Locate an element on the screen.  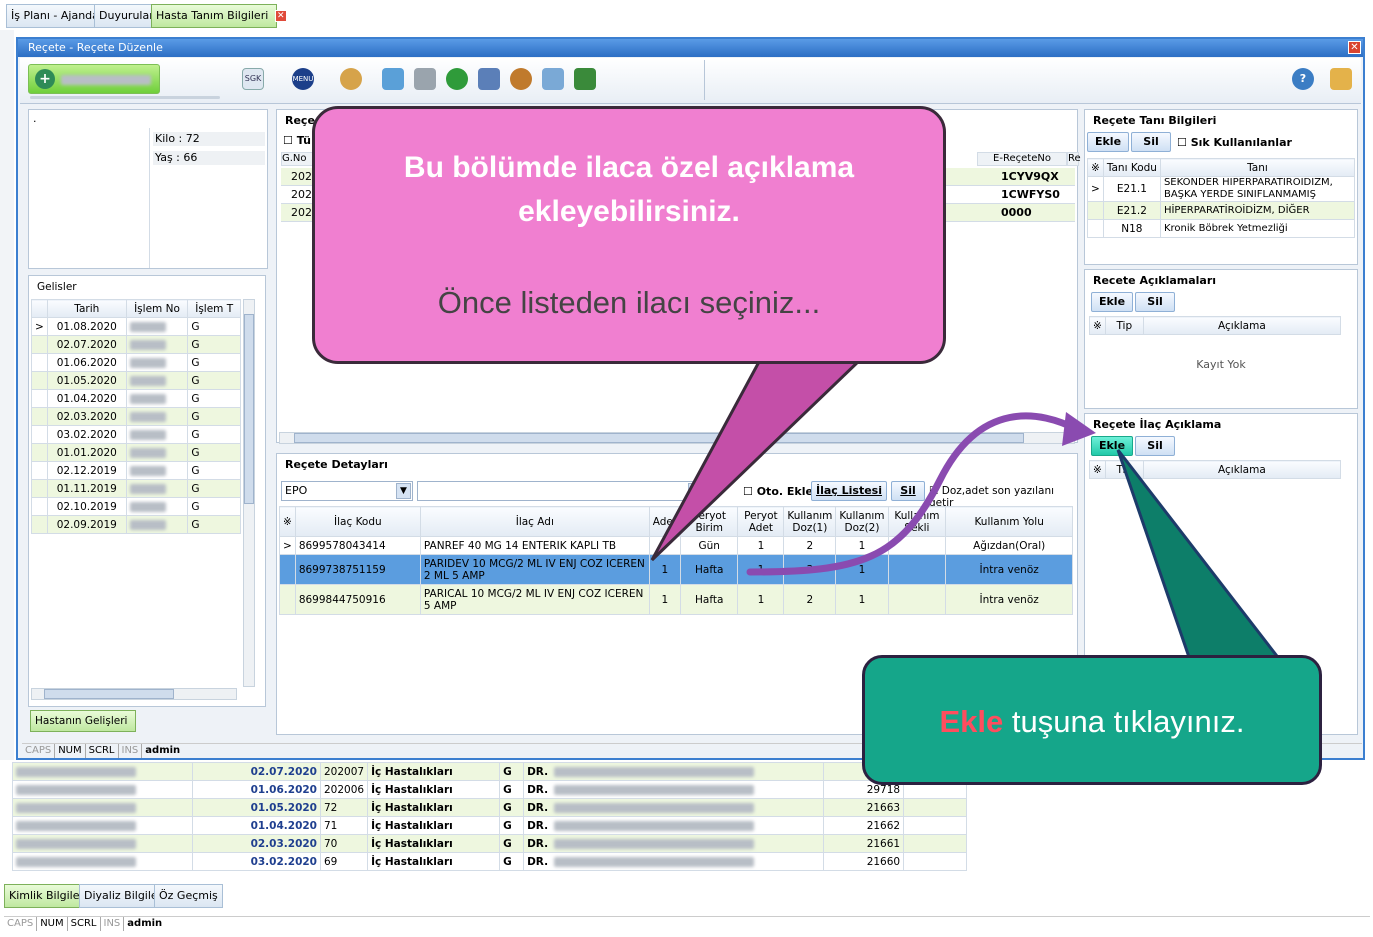
callout-line2: ekleyebilirsiniz. is located at coordinates (629, 211).